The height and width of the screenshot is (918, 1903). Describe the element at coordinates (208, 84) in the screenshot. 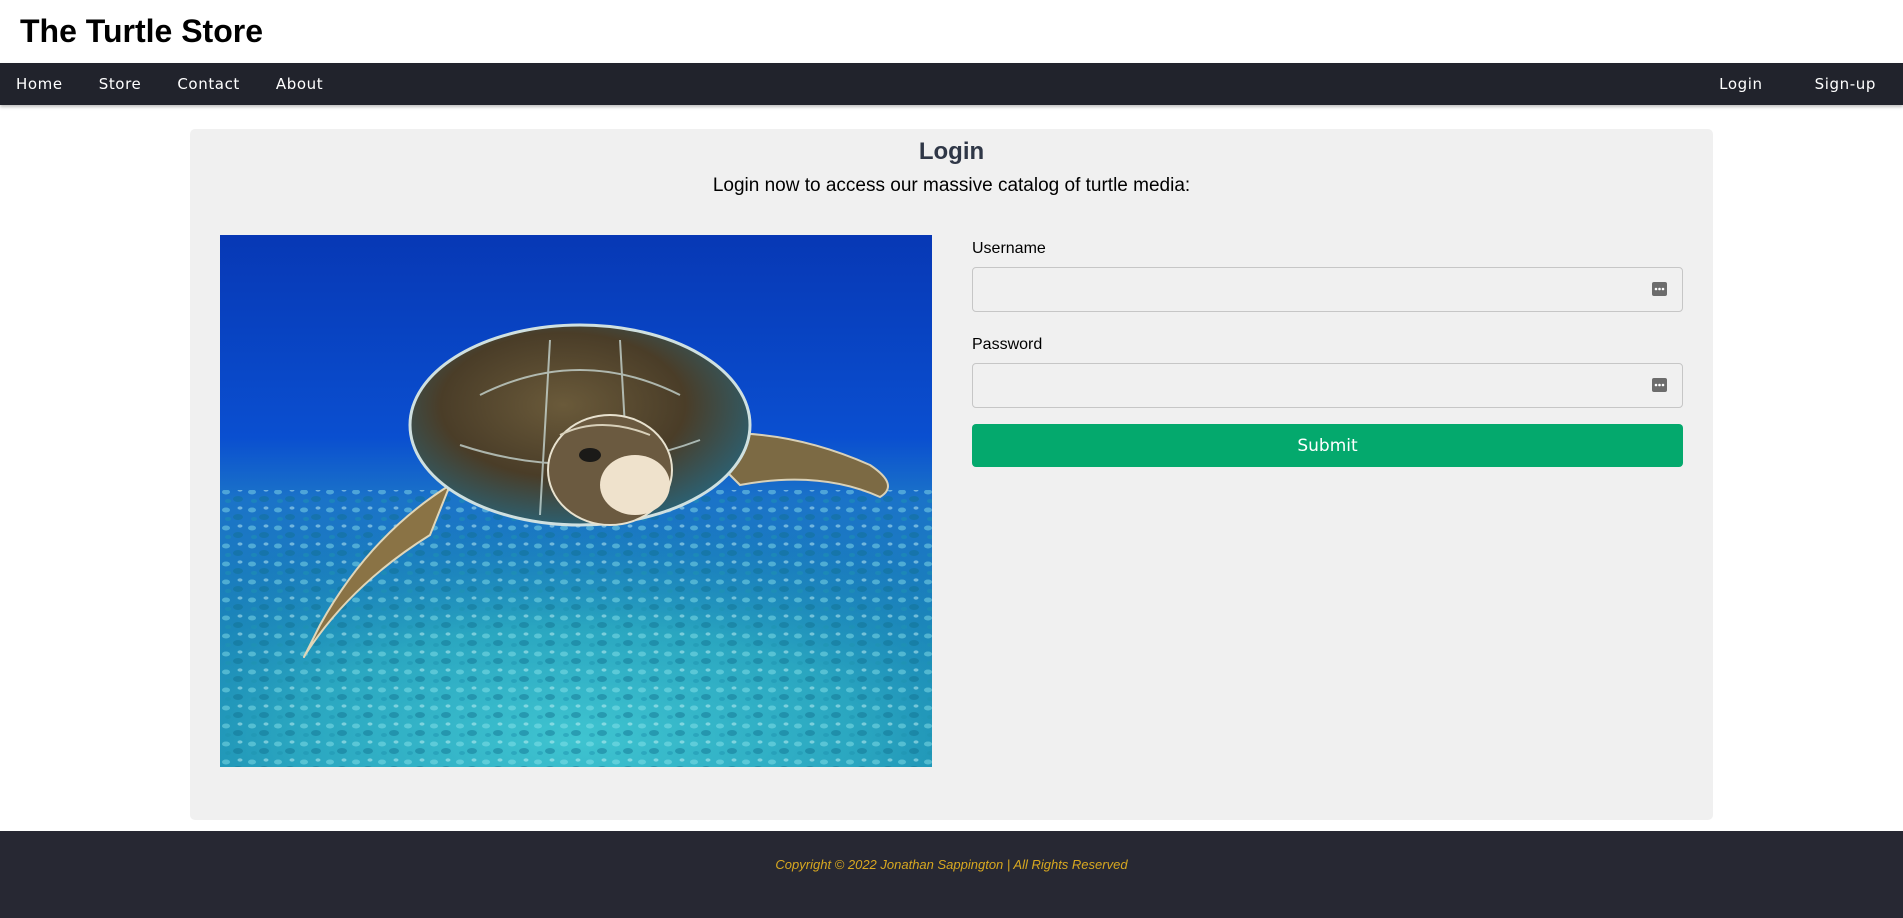

I see `nav-contact-link: Contact` at that location.